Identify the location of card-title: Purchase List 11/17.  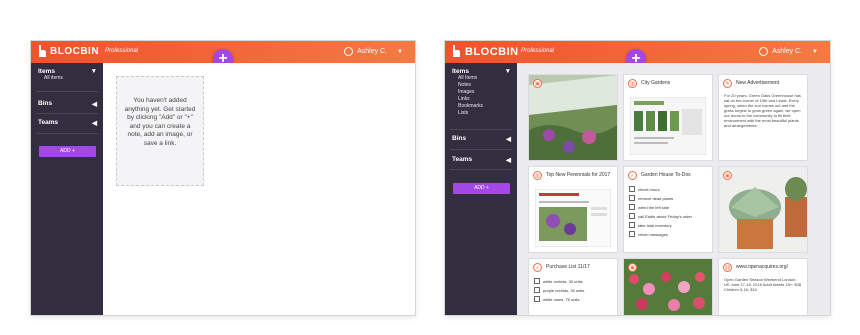
(568, 267).